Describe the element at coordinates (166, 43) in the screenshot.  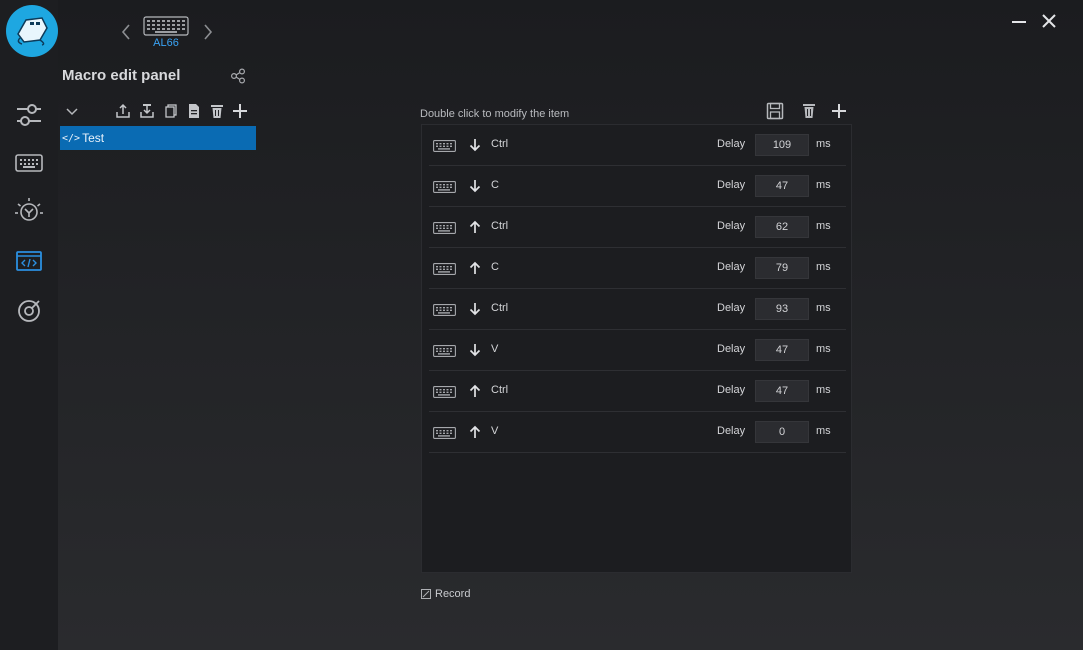
I see `device-name: AL66` at that location.